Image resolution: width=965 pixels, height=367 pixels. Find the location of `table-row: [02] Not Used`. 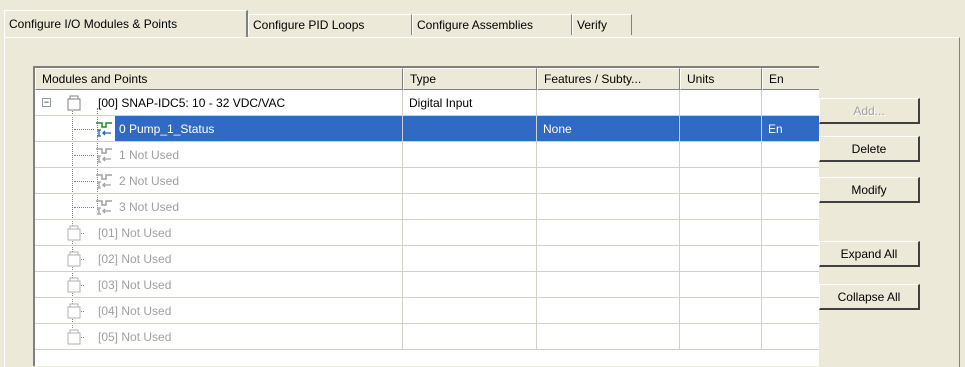

table-row: [02] Not Used is located at coordinates (427, 259).